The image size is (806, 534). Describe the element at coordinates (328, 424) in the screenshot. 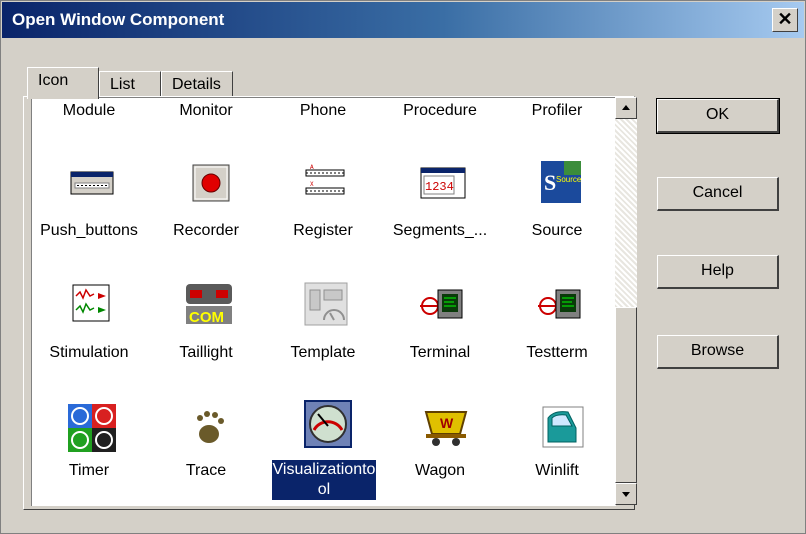

I see `visualization-tool-icon` at that location.